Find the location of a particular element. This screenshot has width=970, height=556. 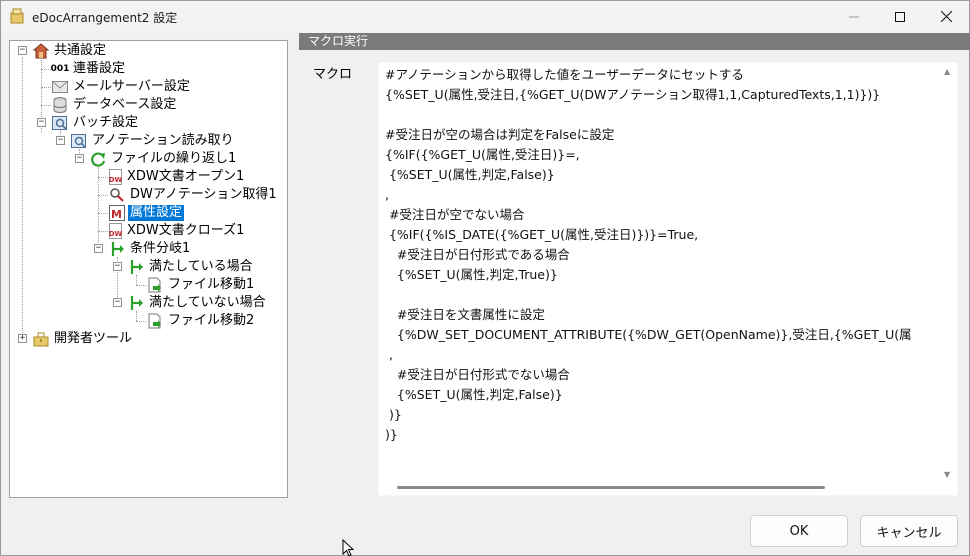

tree-item-file-move-2: ファイル移動2 is located at coordinates (201, 321).